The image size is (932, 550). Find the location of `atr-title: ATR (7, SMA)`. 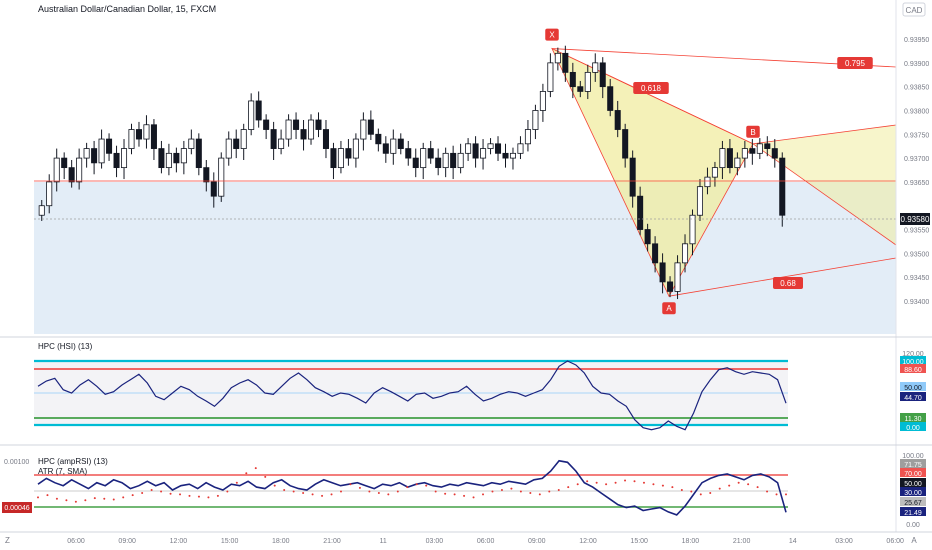

atr-title: ATR (7, SMA) is located at coordinates (63, 471).